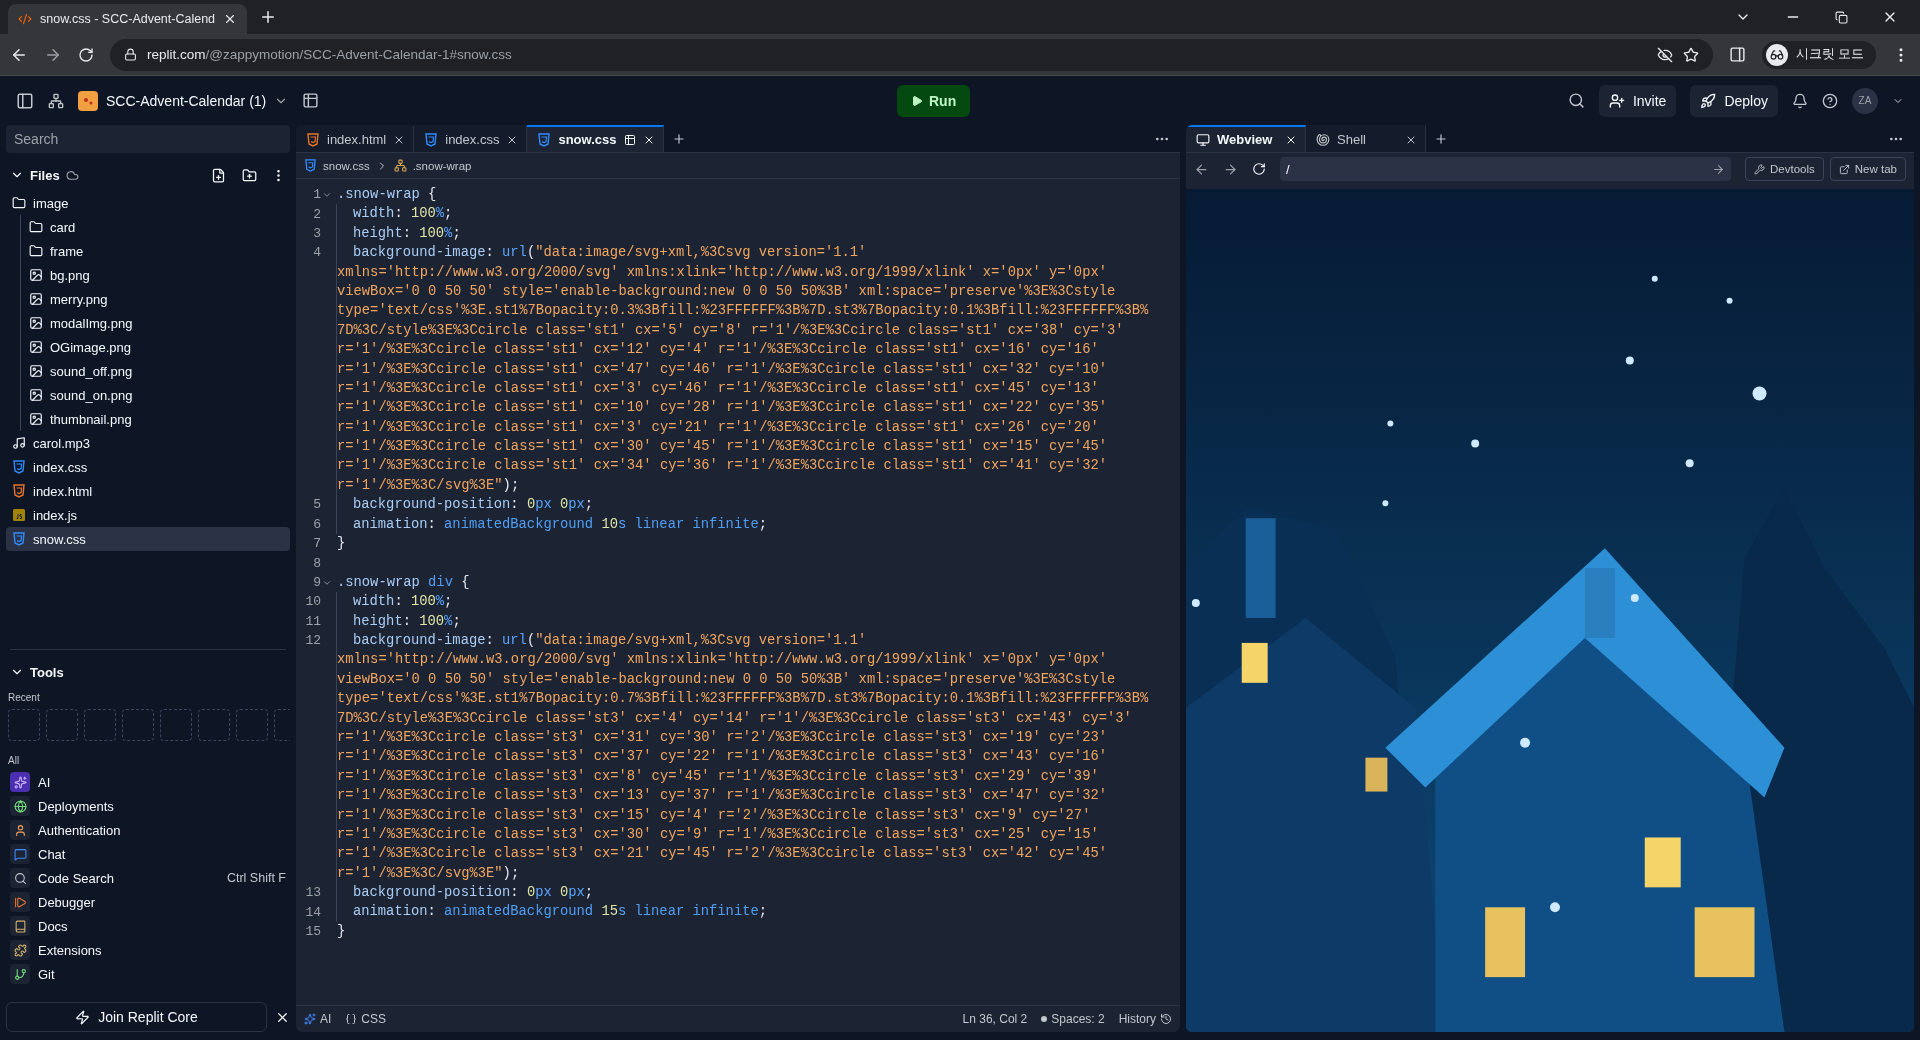 This screenshot has width=1920, height=1040. What do you see at coordinates (148, 203) in the screenshot?
I see `file-tree-item: image` at bounding box center [148, 203].